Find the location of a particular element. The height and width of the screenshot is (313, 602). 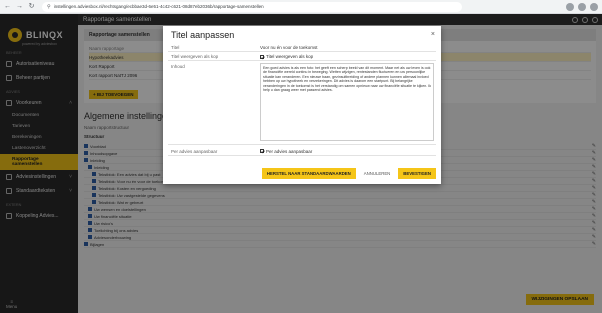

per-advies-checkbox-label: Per advies aanpasbaar is located at coordinates (289, 151).